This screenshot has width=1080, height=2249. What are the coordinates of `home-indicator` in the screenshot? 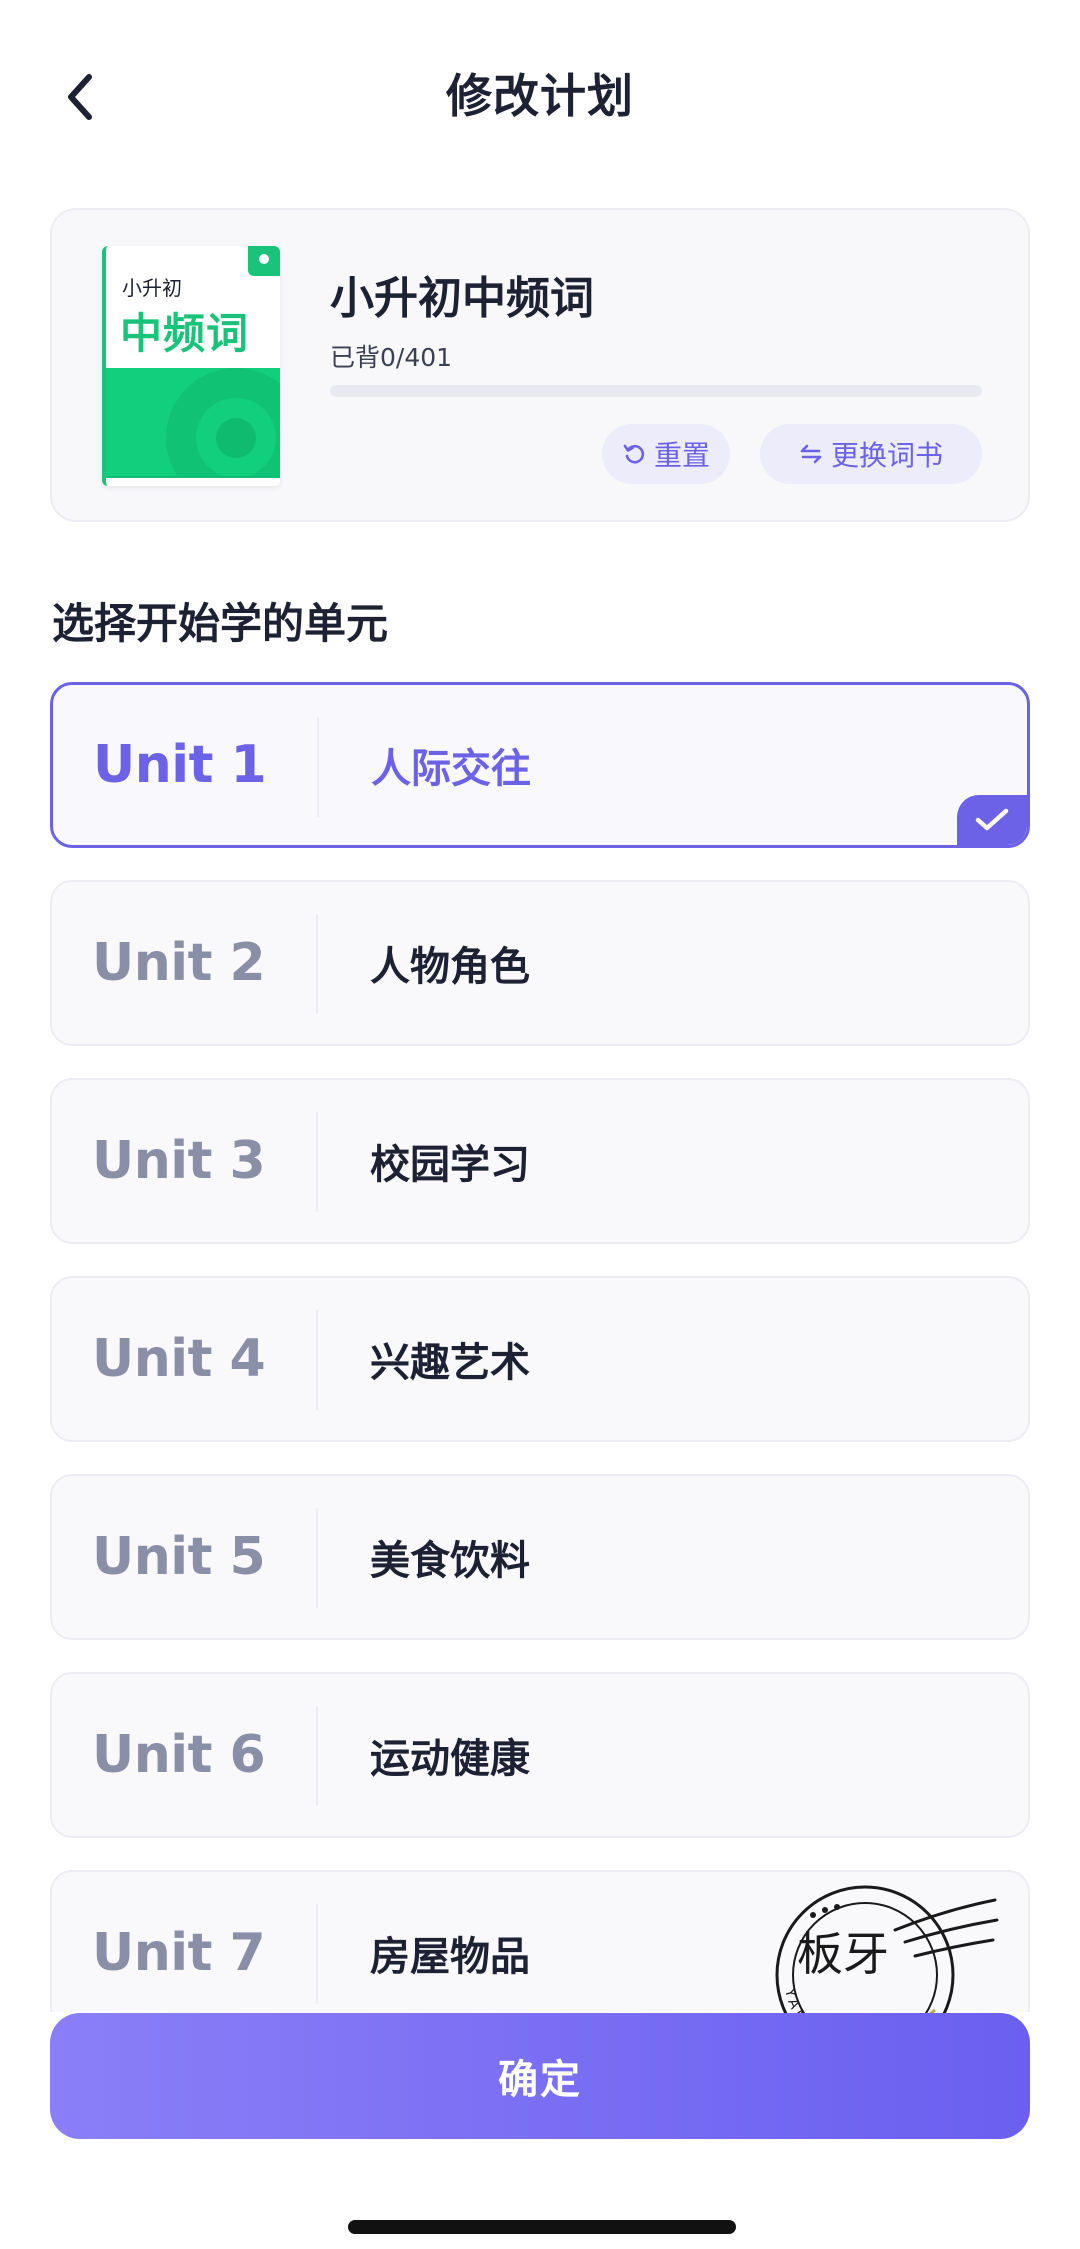 It's located at (542, 2227).